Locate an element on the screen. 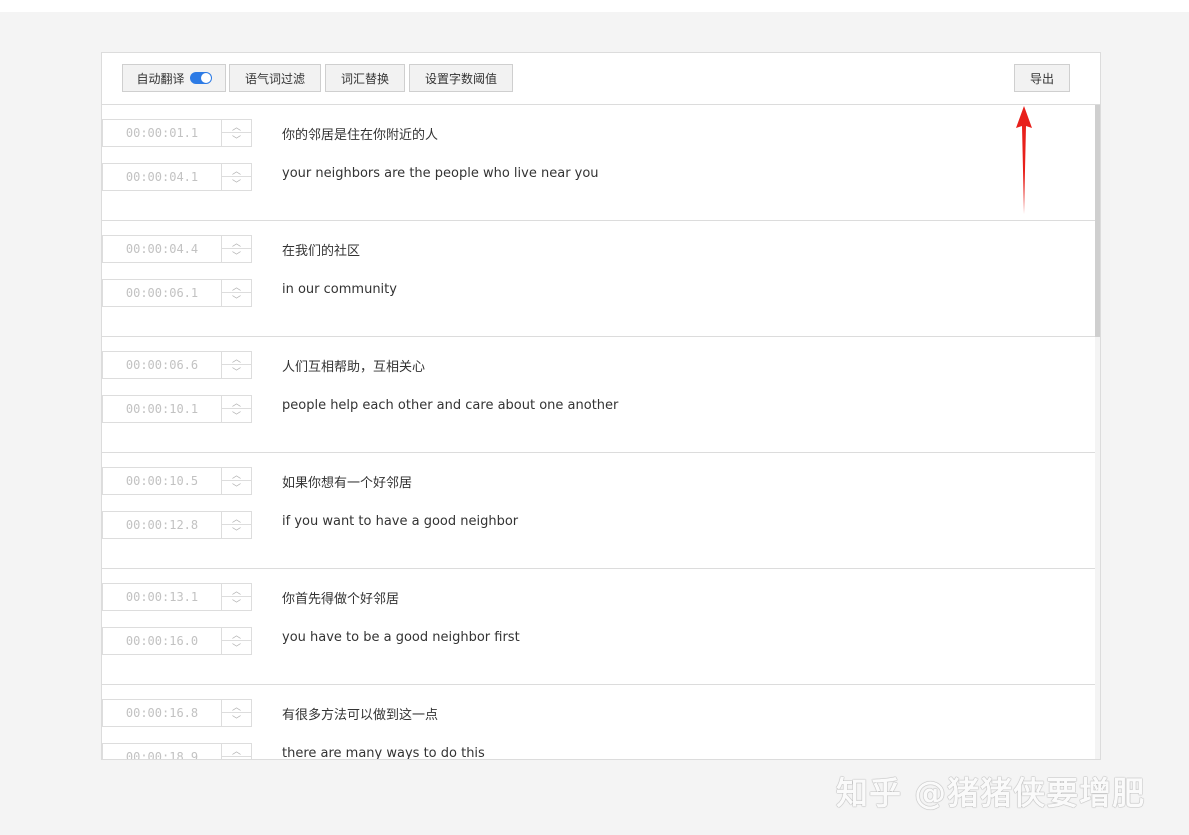 The image size is (1189, 835). end-time-input: 00:00:16.0 ︿ ﹀ is located at coordinates (177, 641).